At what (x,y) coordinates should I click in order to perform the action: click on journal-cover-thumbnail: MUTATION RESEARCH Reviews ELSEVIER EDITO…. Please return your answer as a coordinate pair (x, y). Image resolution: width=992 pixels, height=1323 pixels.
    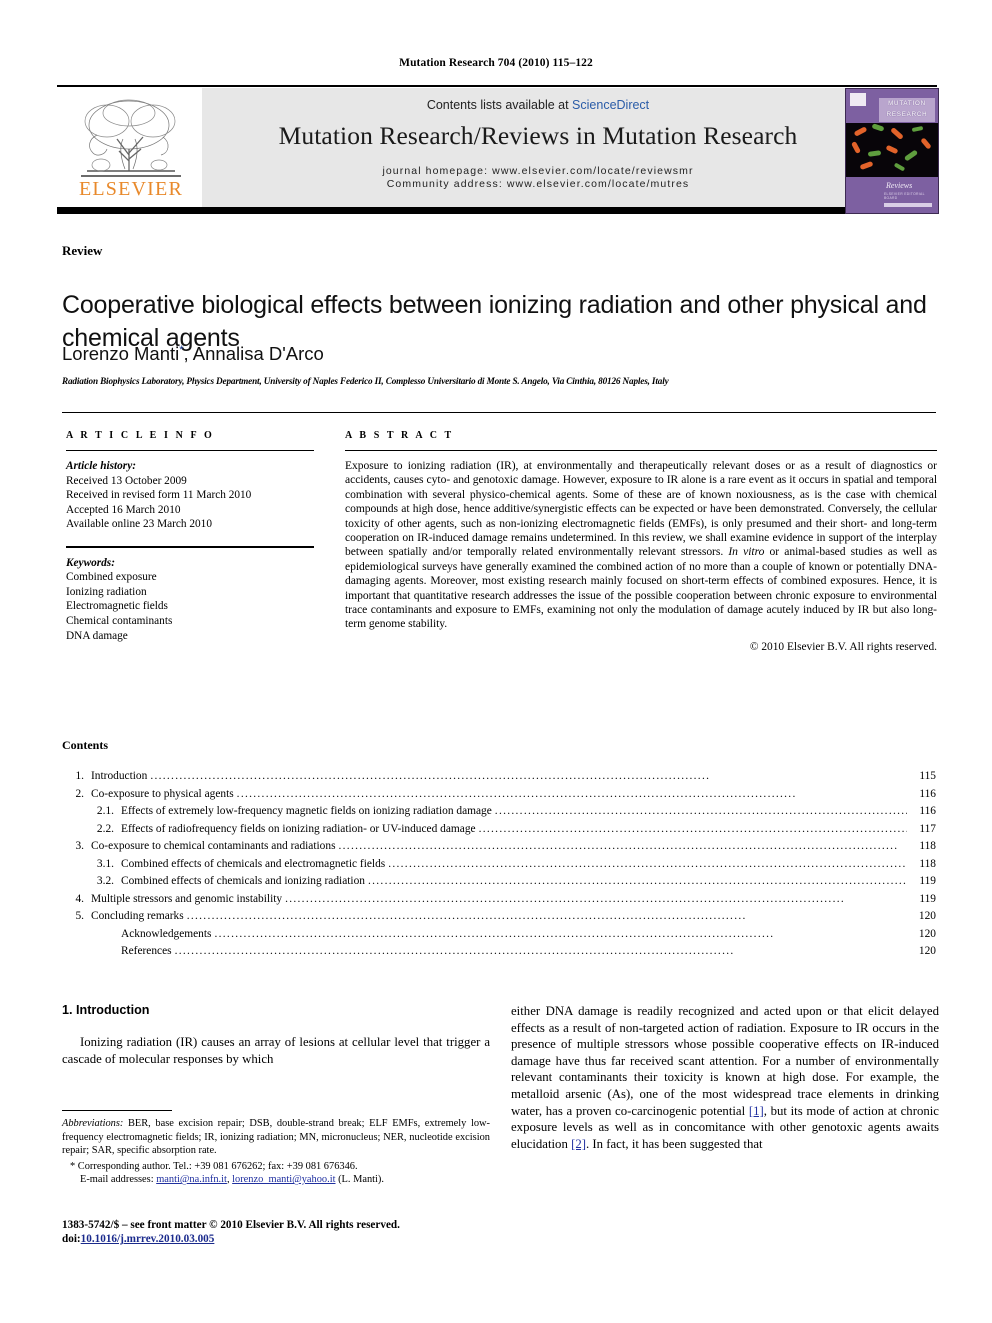
    Looking at the image, I should click on (892, 151).